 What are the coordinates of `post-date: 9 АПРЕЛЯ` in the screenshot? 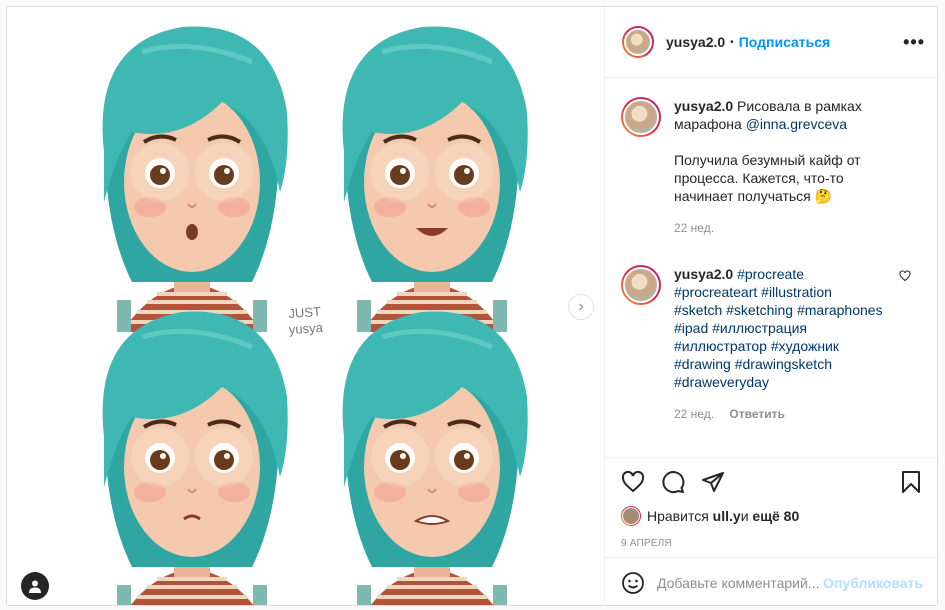 It's located at (772, 543).